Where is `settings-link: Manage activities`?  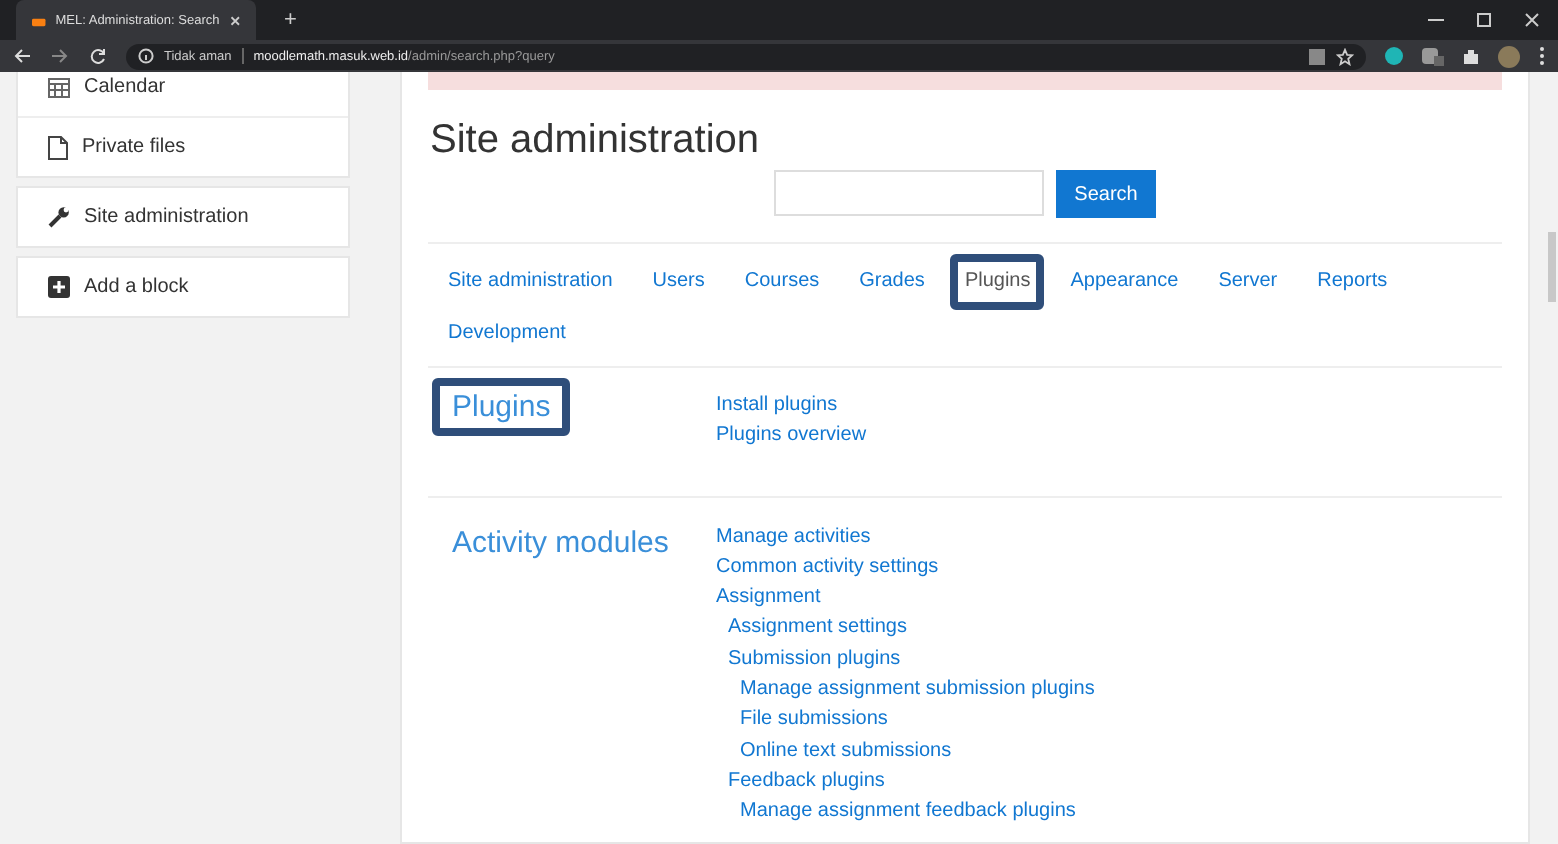 settings-link: Manage activities is located at coordinates (905, 536).